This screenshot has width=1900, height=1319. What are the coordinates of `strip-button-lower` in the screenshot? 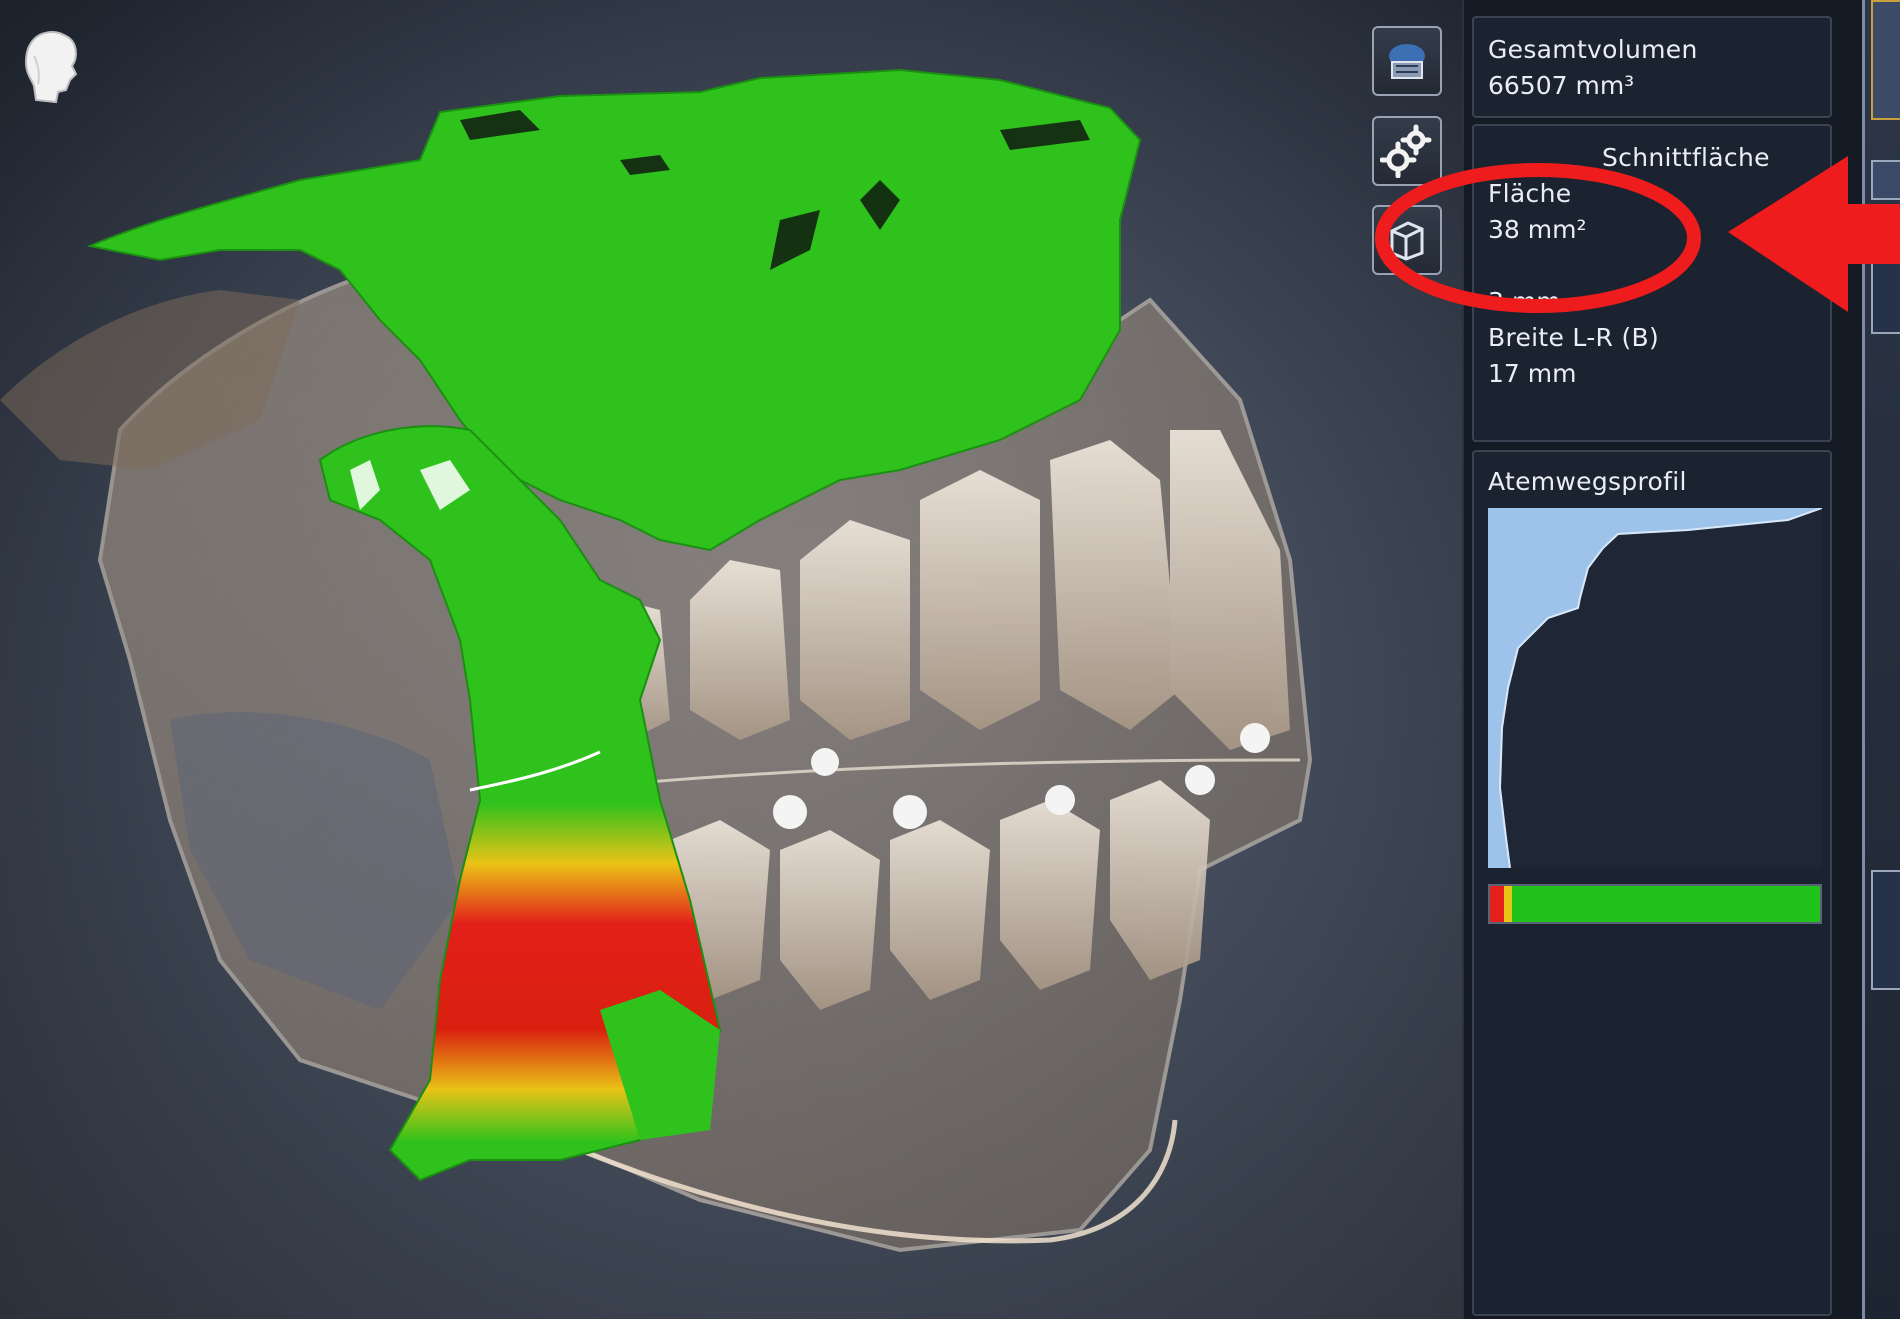 It's located at (1885, 930).